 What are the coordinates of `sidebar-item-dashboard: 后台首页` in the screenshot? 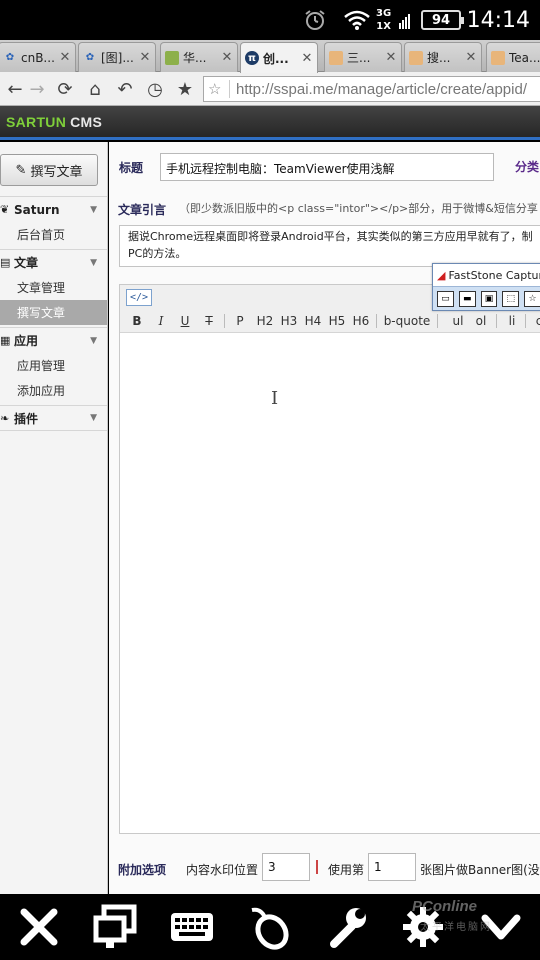 It's located at (53, 234).